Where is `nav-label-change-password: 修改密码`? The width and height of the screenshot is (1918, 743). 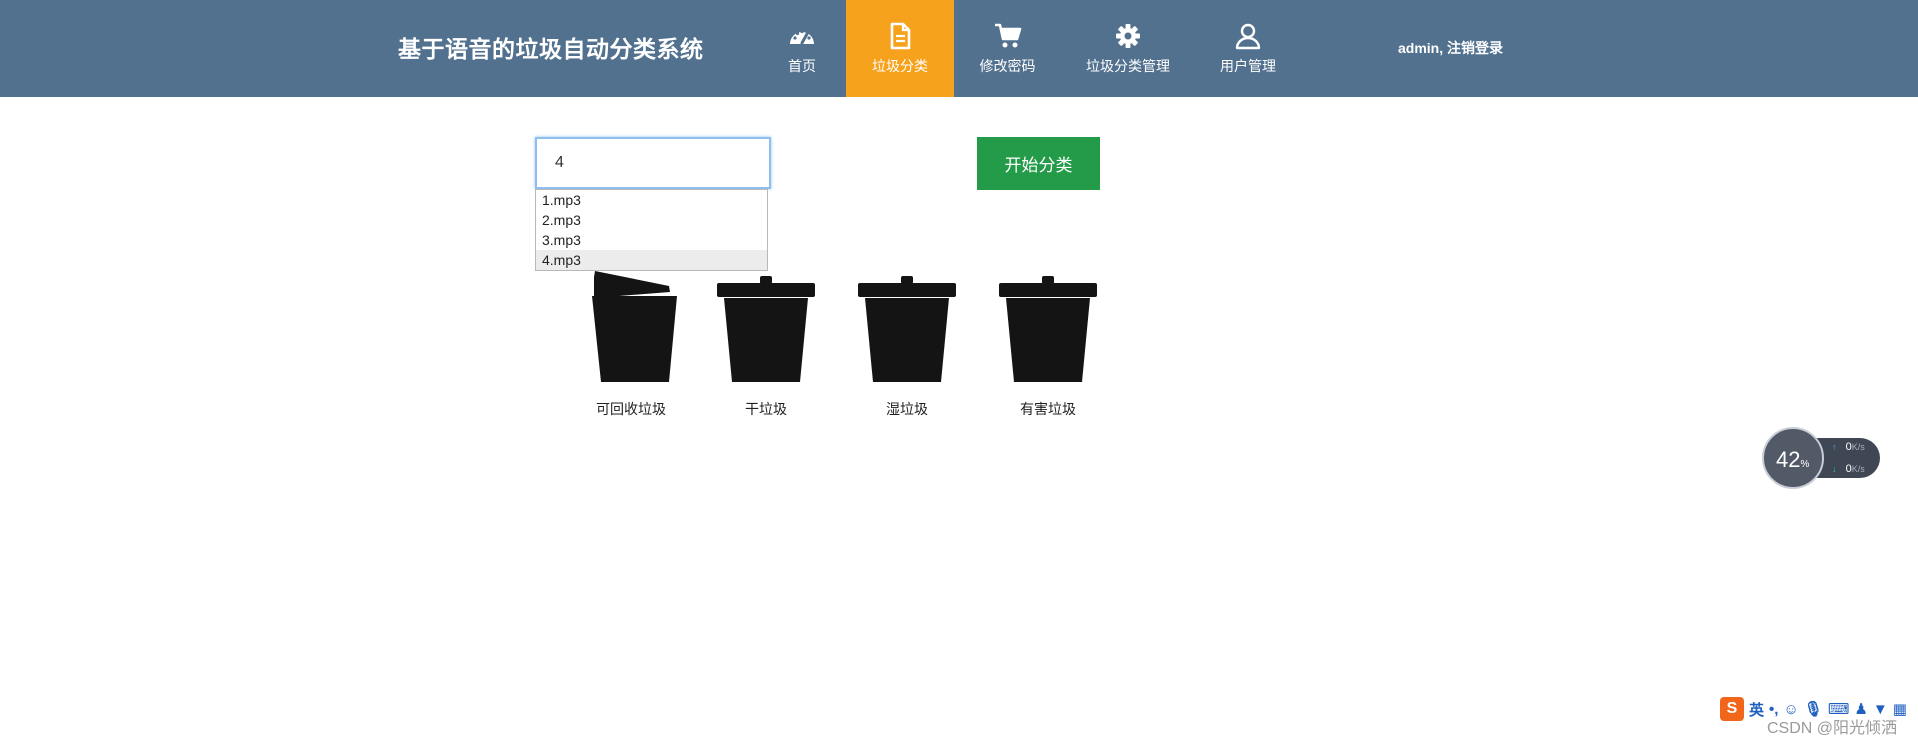 nav-label-change-password: 修改密码 is located at coordinates (1007, 65).